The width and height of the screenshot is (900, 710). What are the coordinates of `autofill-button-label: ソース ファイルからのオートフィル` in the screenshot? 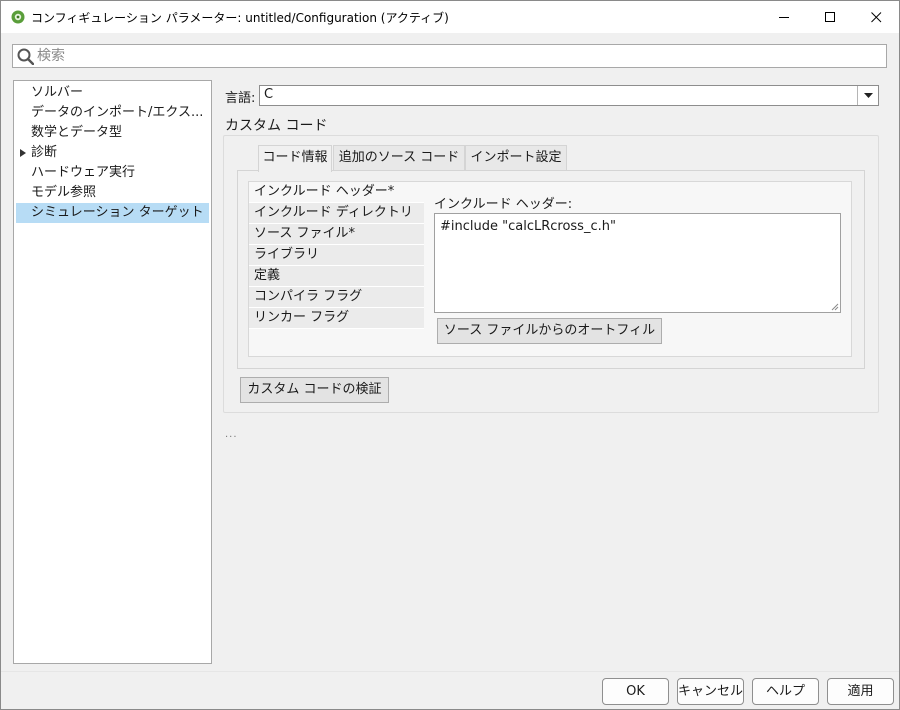 It's located at (549, 330).